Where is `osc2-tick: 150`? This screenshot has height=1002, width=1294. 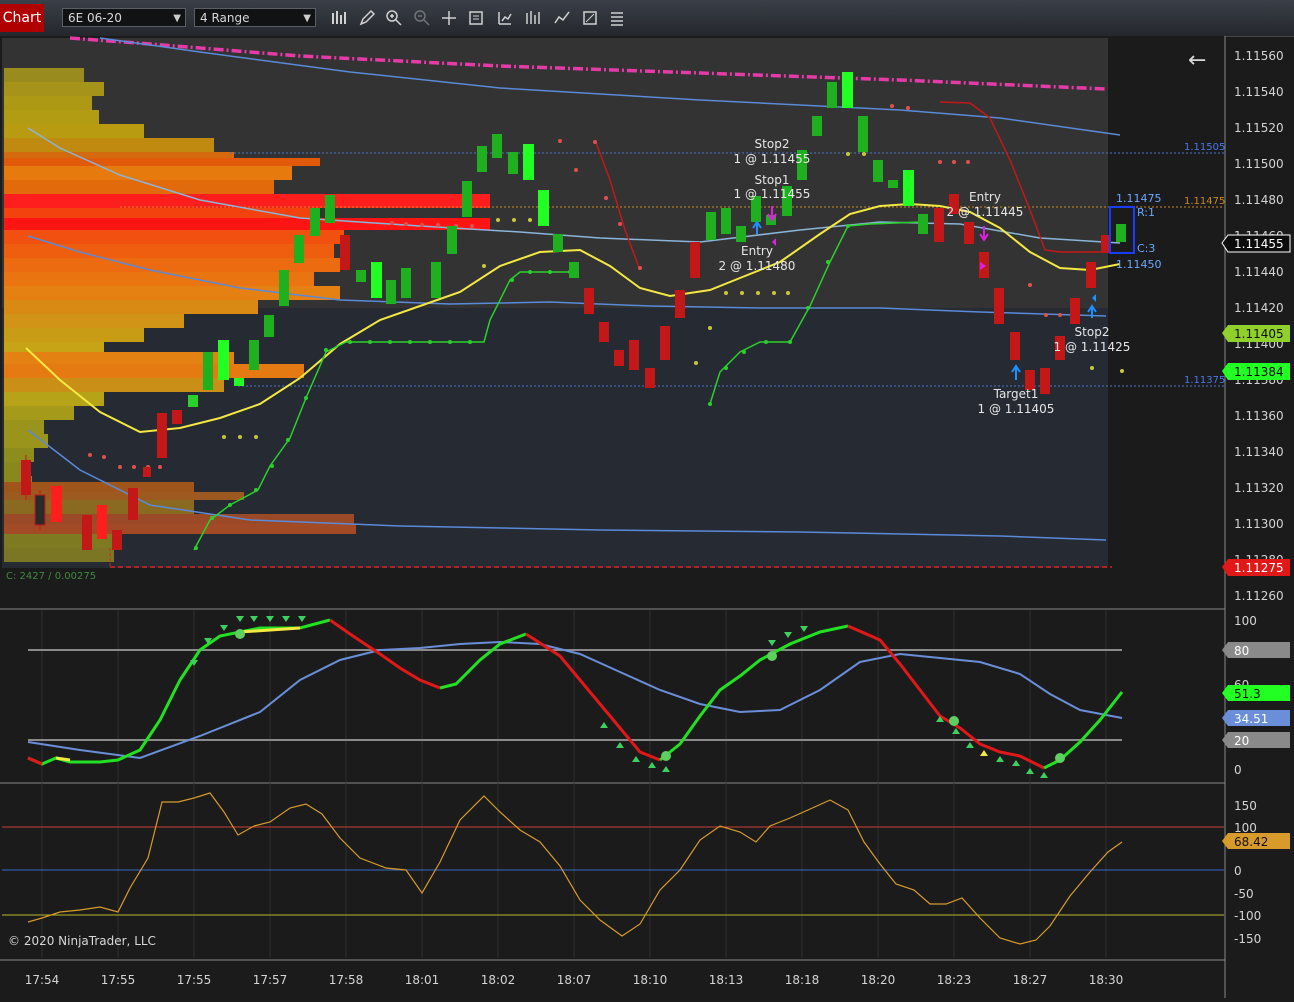 osc2-tick: 150 is located at coordinates (1245, 806).